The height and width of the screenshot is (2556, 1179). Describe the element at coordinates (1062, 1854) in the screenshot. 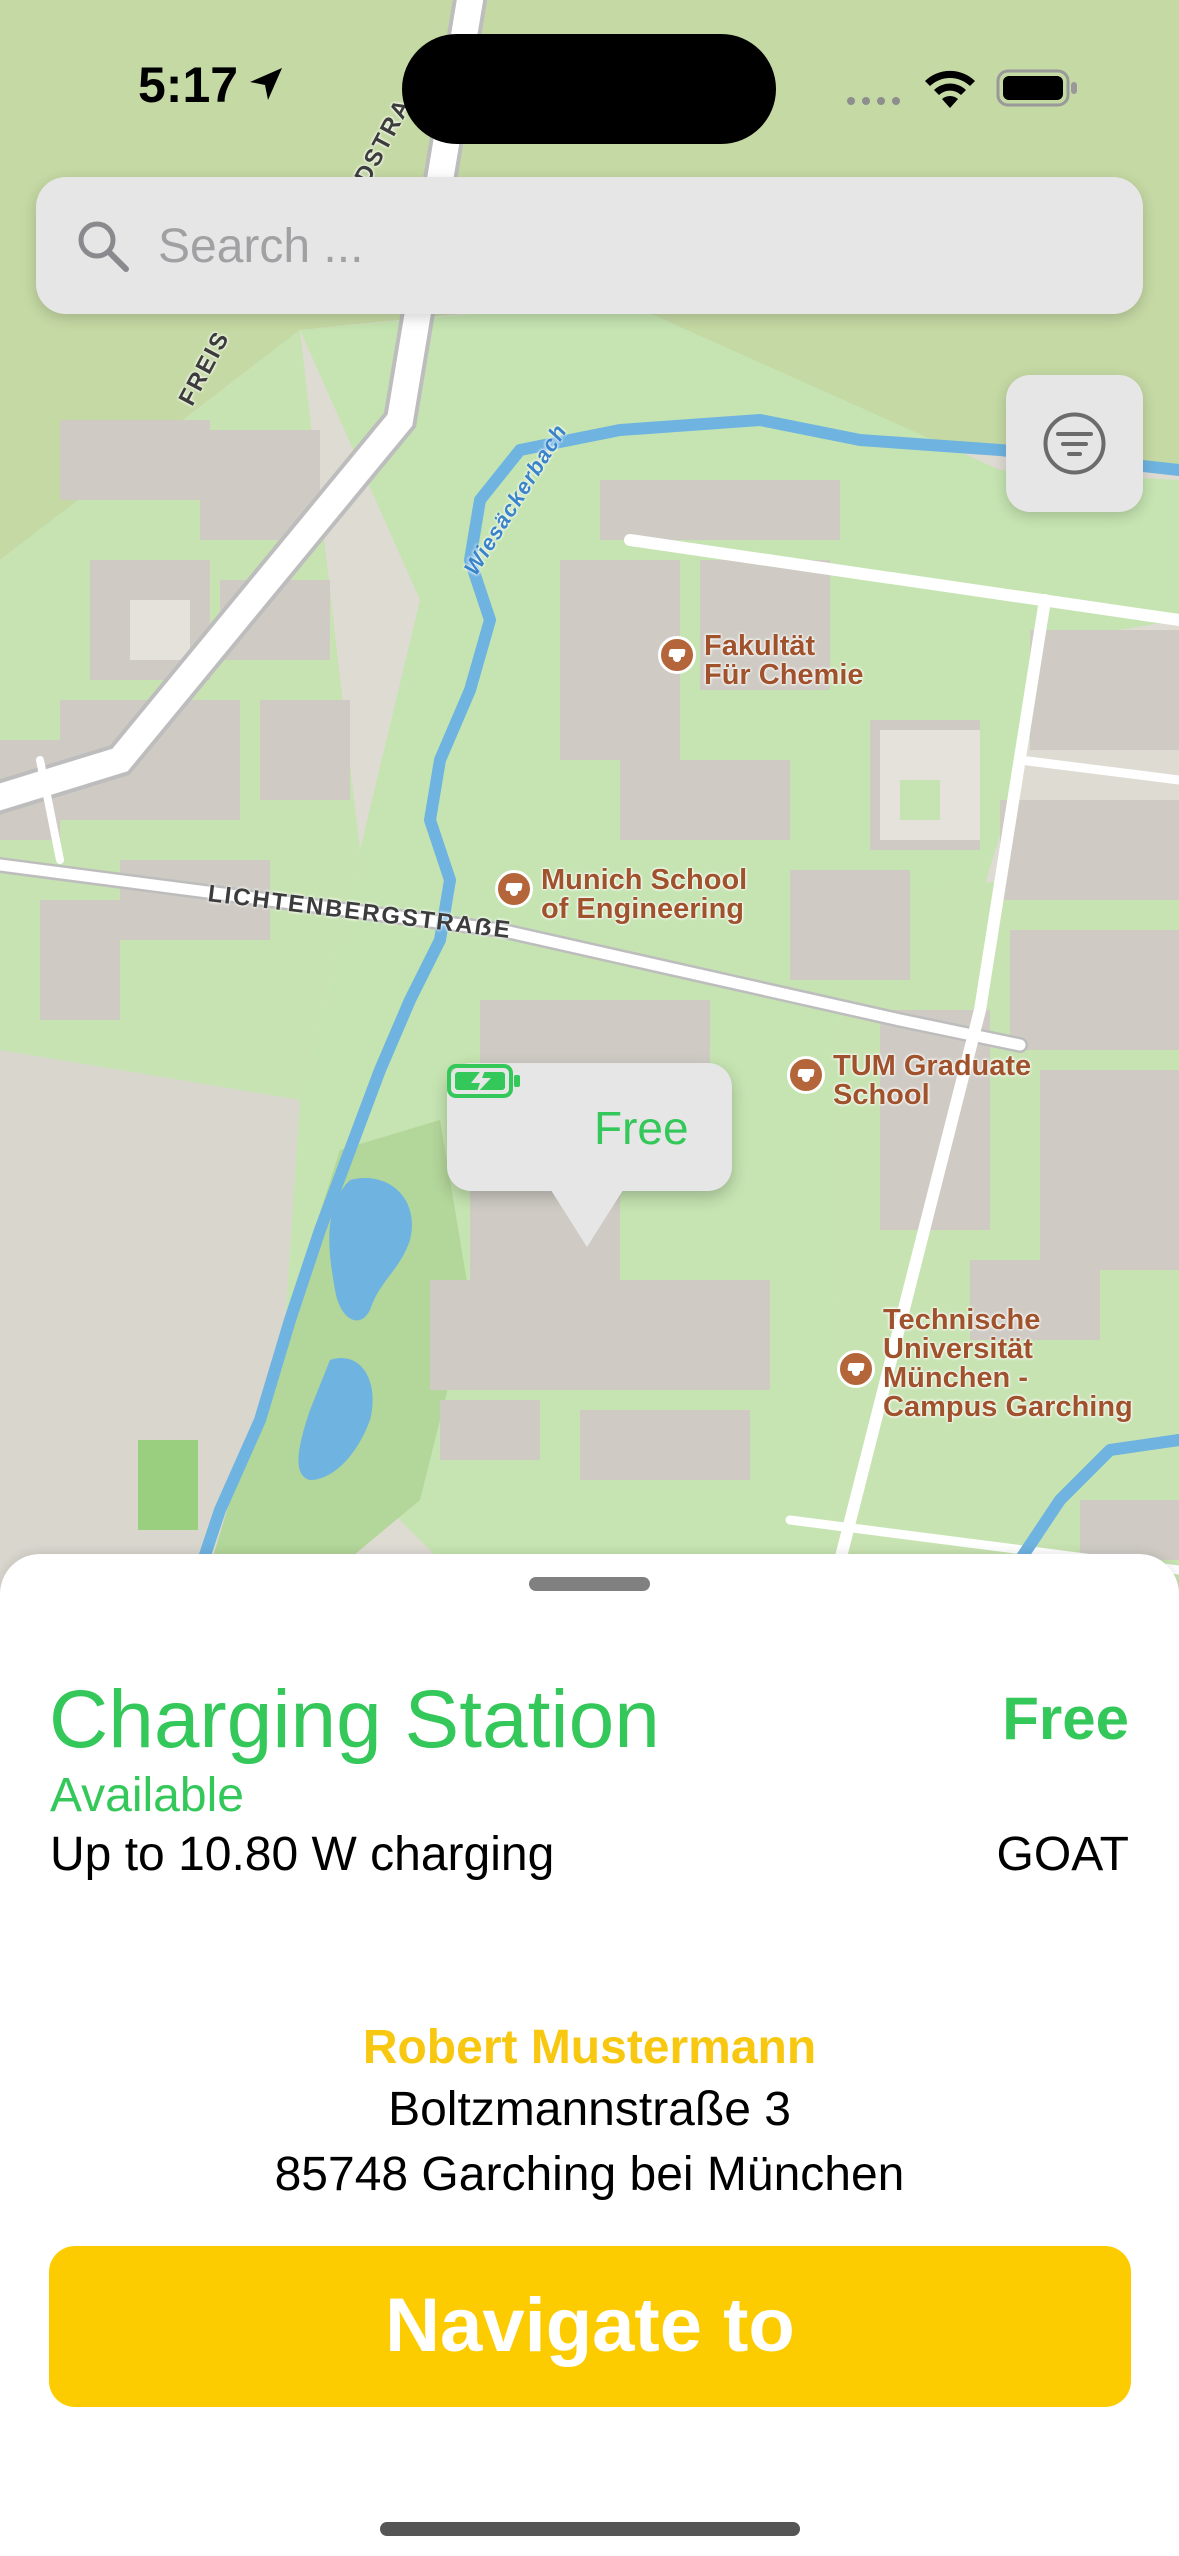

I see `station-operator: GOAT` at that location.